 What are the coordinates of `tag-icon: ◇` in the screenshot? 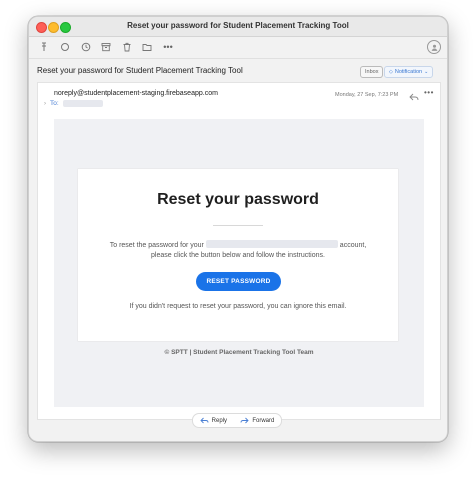 It's located at (391, 72).